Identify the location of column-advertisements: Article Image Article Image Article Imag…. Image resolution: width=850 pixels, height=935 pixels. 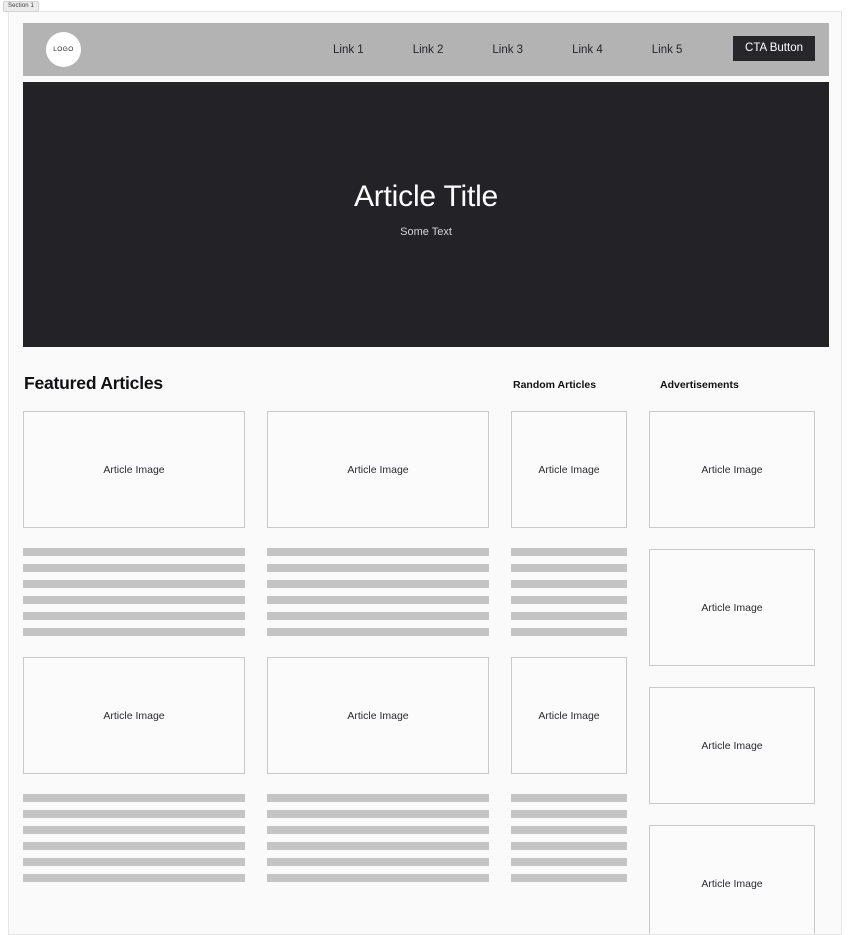
(732, 672).